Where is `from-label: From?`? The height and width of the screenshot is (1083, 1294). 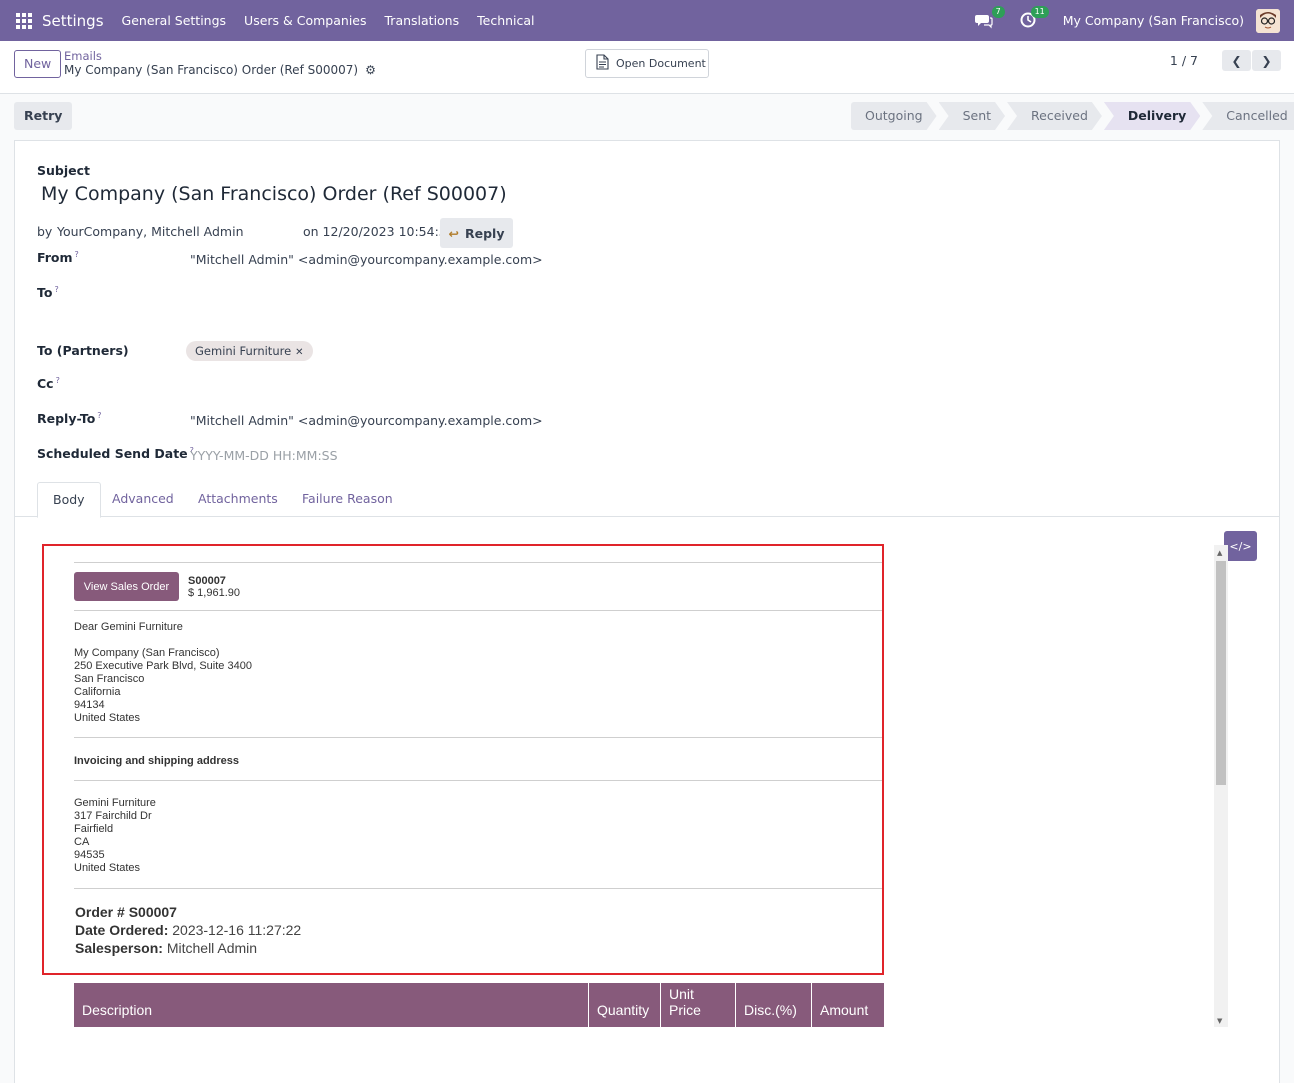 from-label: From? is located at coordinates (58, 258).